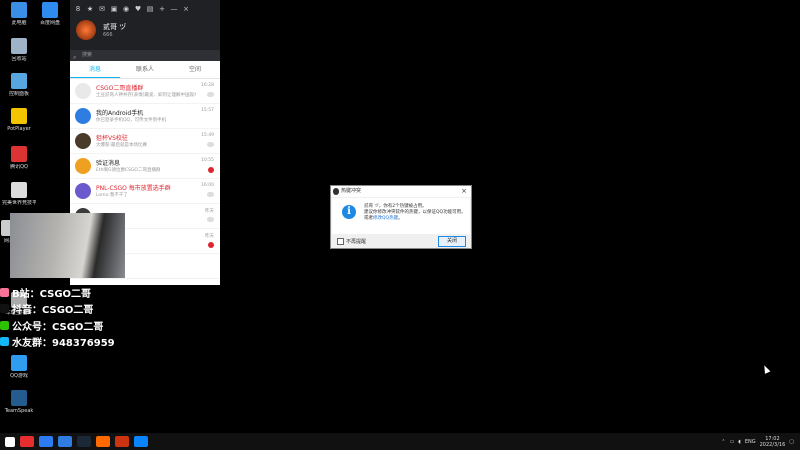  What do you see at coordinates (10, 441) in the screenshot?
I see `start-icon` at bounding box center [10, 441].